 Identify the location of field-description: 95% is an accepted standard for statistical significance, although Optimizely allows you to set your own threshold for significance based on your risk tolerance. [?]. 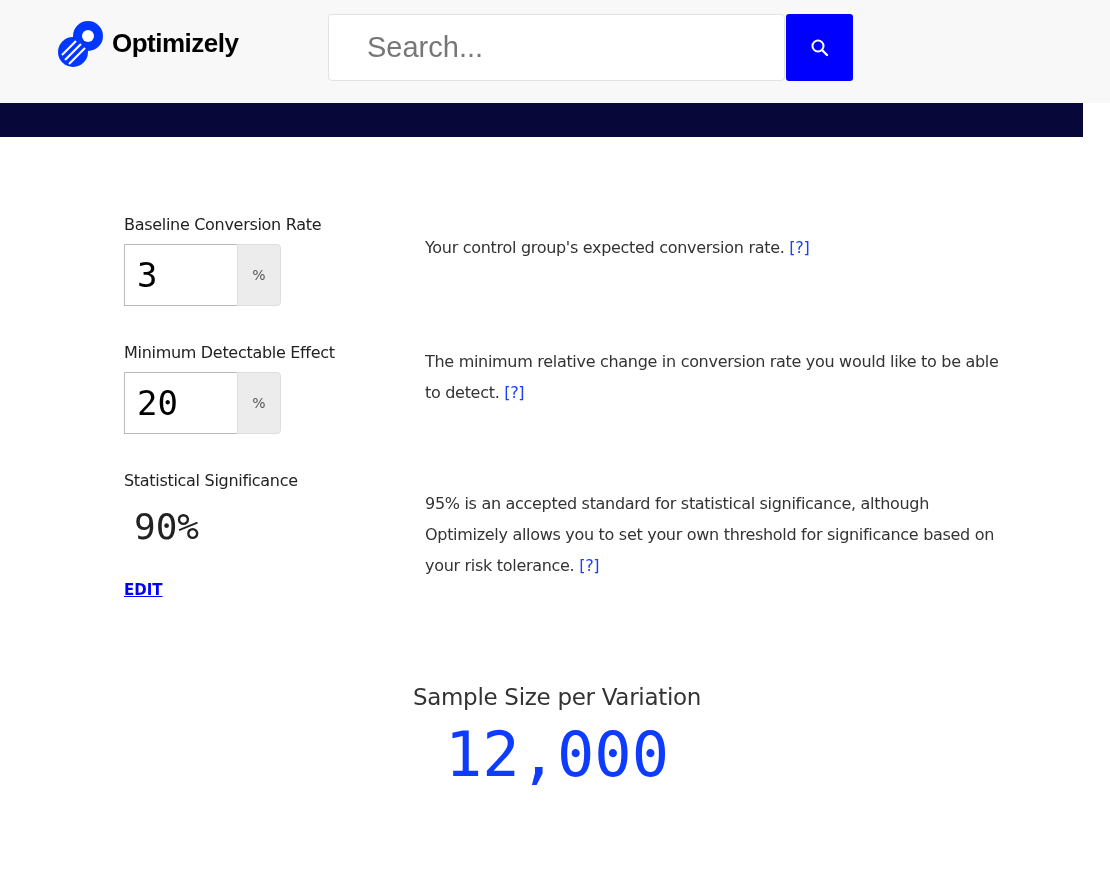
(710, 535).